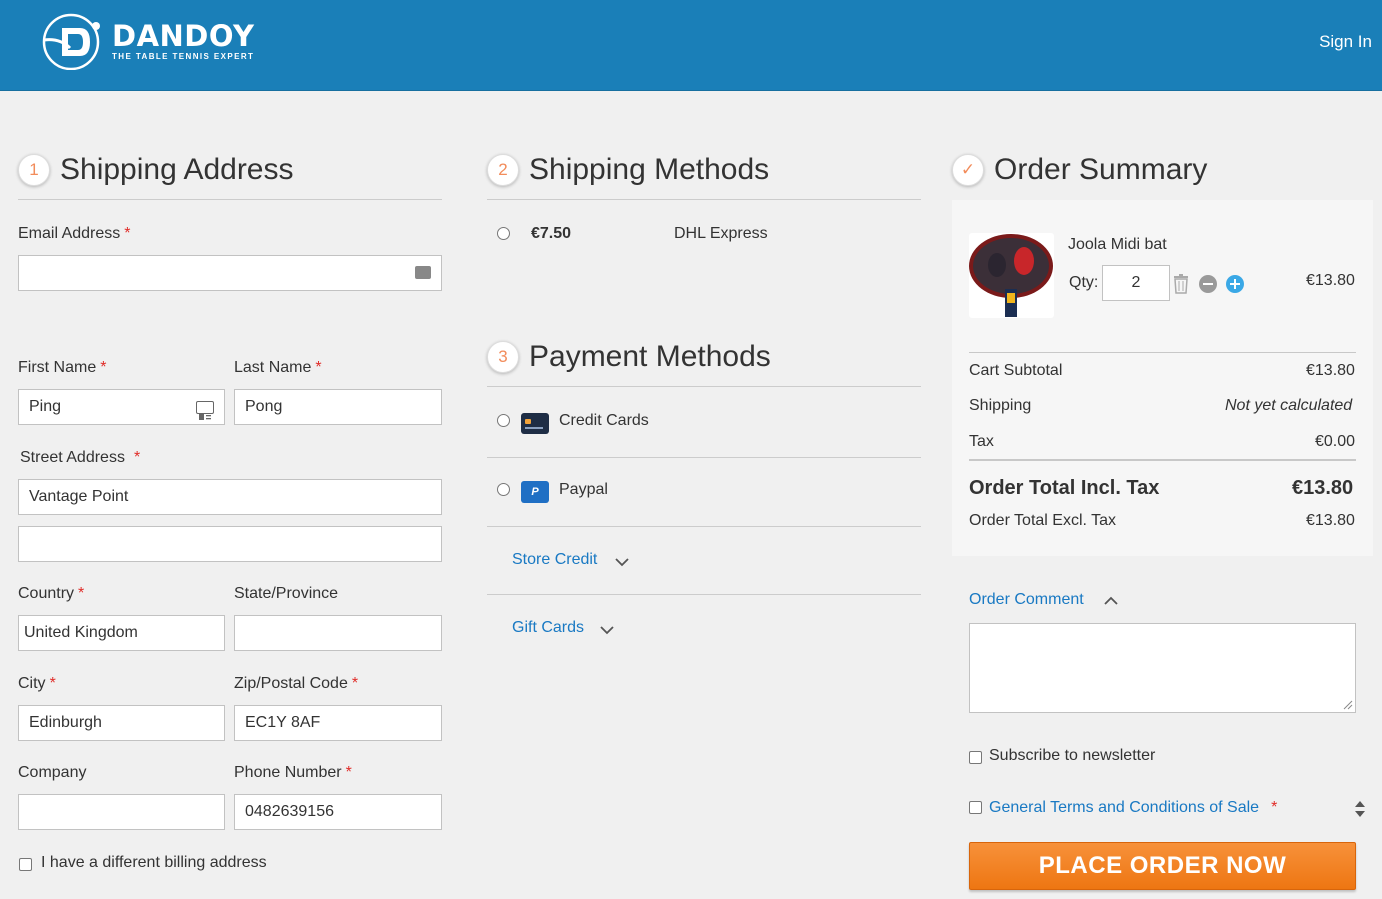 This screenshot has width=1382, height=899. What do you see at coordinates (650, 356) in the screenshot?
I see `payment-methods-title: Payment Methods` at bounding box center [650, 356].